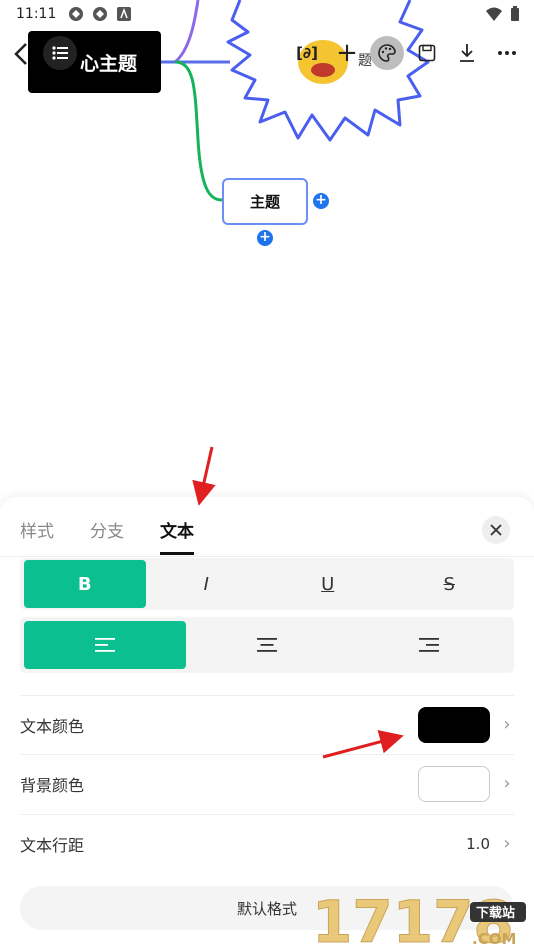  I want to click on strikethrough-button: S, so click(450, 584).